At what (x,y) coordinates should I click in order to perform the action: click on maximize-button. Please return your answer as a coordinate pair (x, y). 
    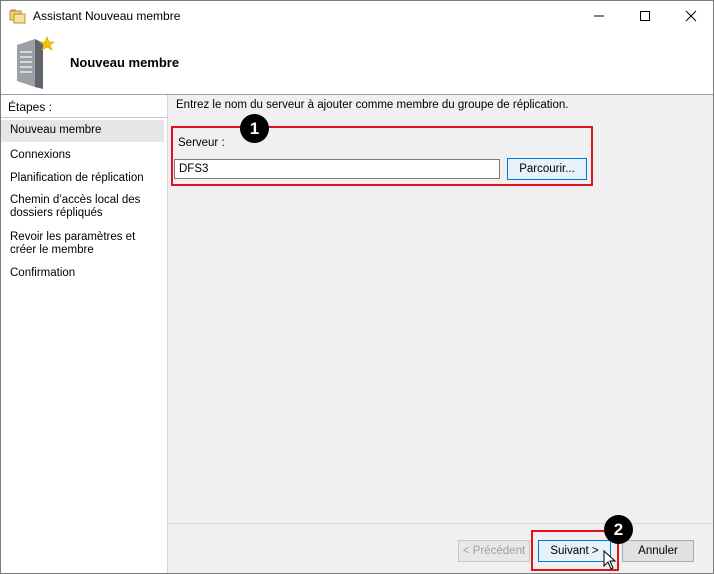
    Looking at the image, I should click on (645, 16).